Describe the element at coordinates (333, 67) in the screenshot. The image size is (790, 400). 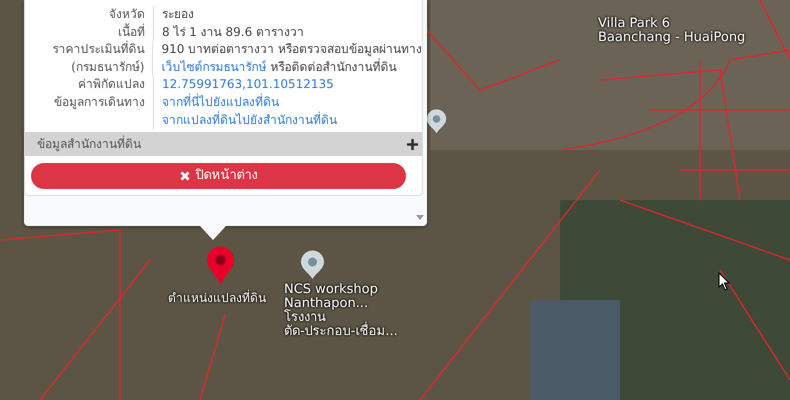
I see `field-value: หรือติดต่อสำนักงานที่ดิน` at that location.